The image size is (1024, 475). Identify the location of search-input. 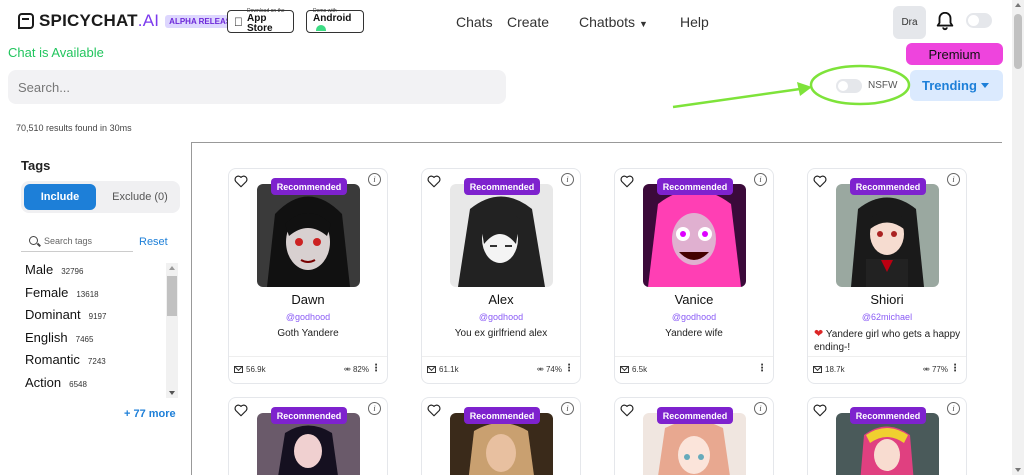
(257, 87).